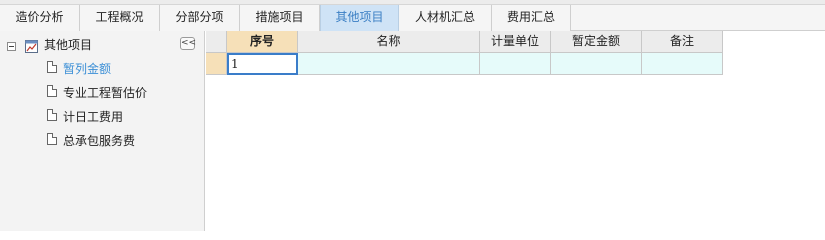 This screenshot has width=825, height=240. Describe the element at coordinates (445, 18) in the screenshot. I see `tab-labor-material-summary: 人材机汇总` at that location.